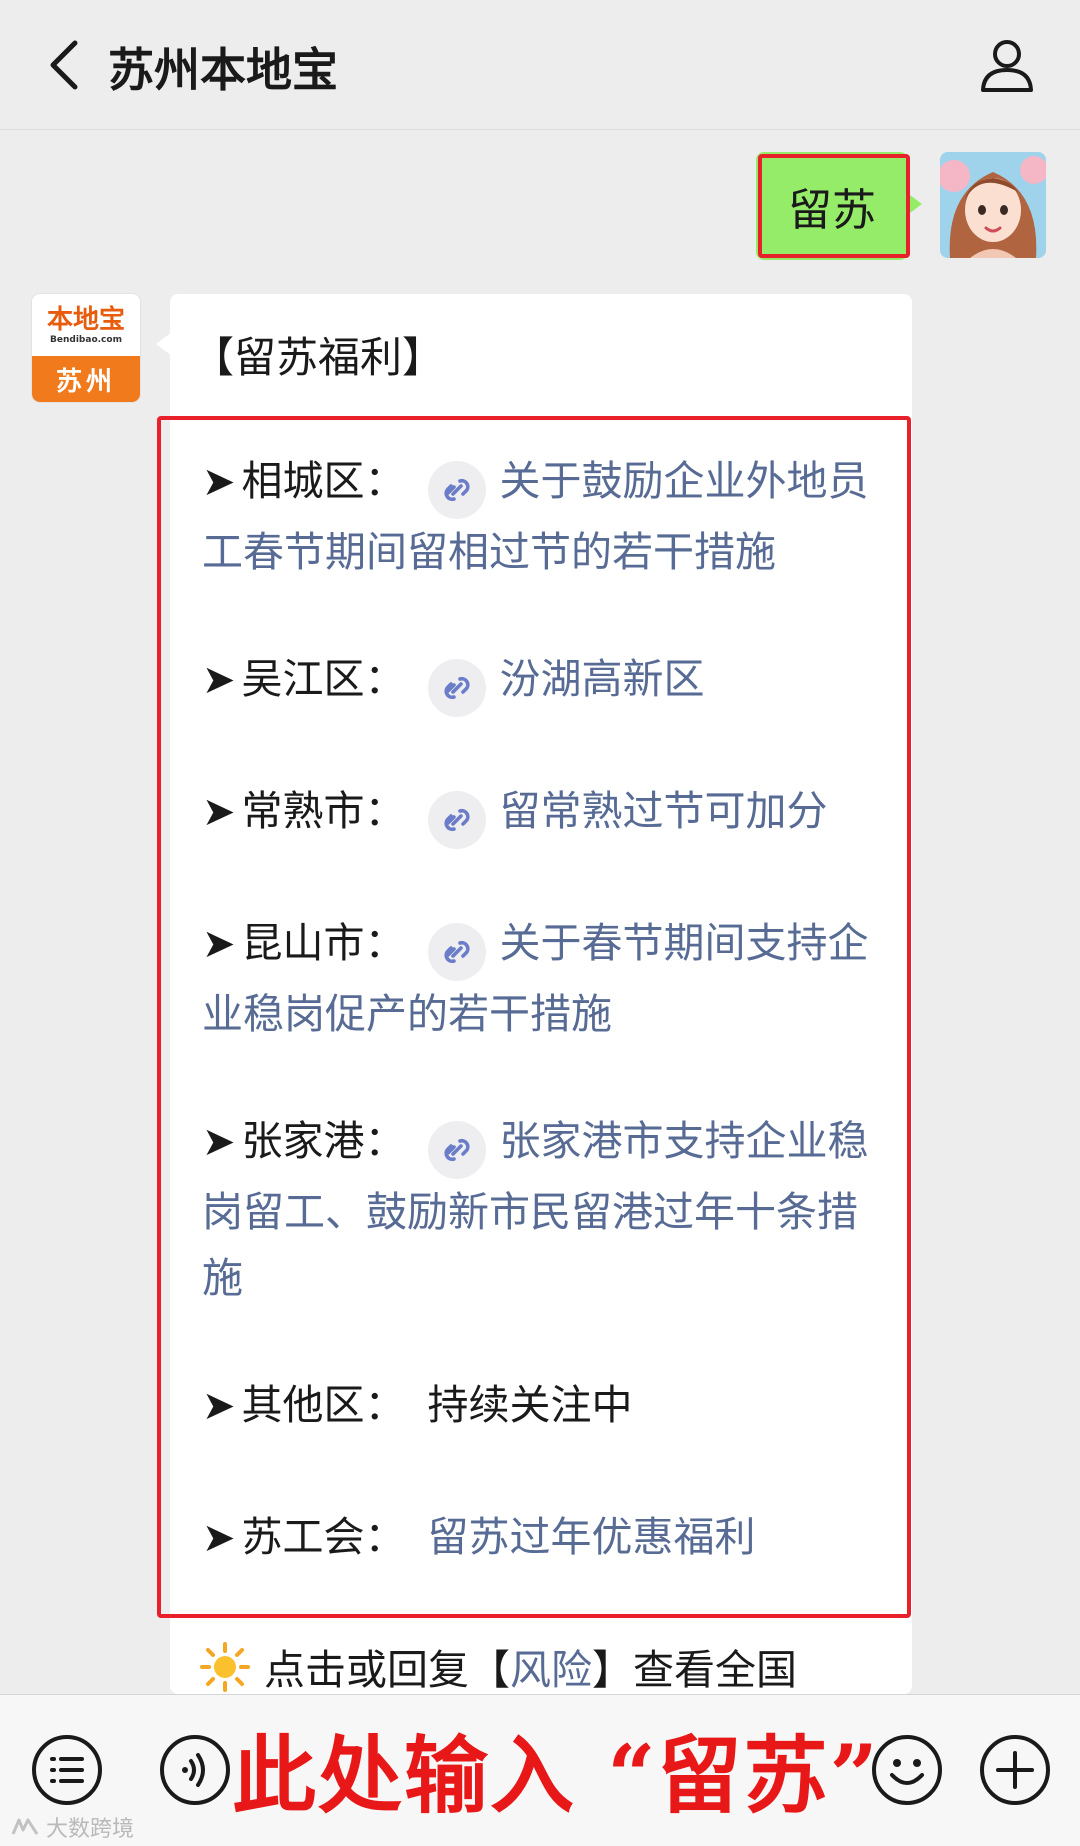 The height and width of the screenshot is (1846, 1080). What do you see at coordinates (556, 1775) in the screenshot?
I see `input-instruction-overlay: 此处输入 “留苏”` at bounding box center [556, 1775].